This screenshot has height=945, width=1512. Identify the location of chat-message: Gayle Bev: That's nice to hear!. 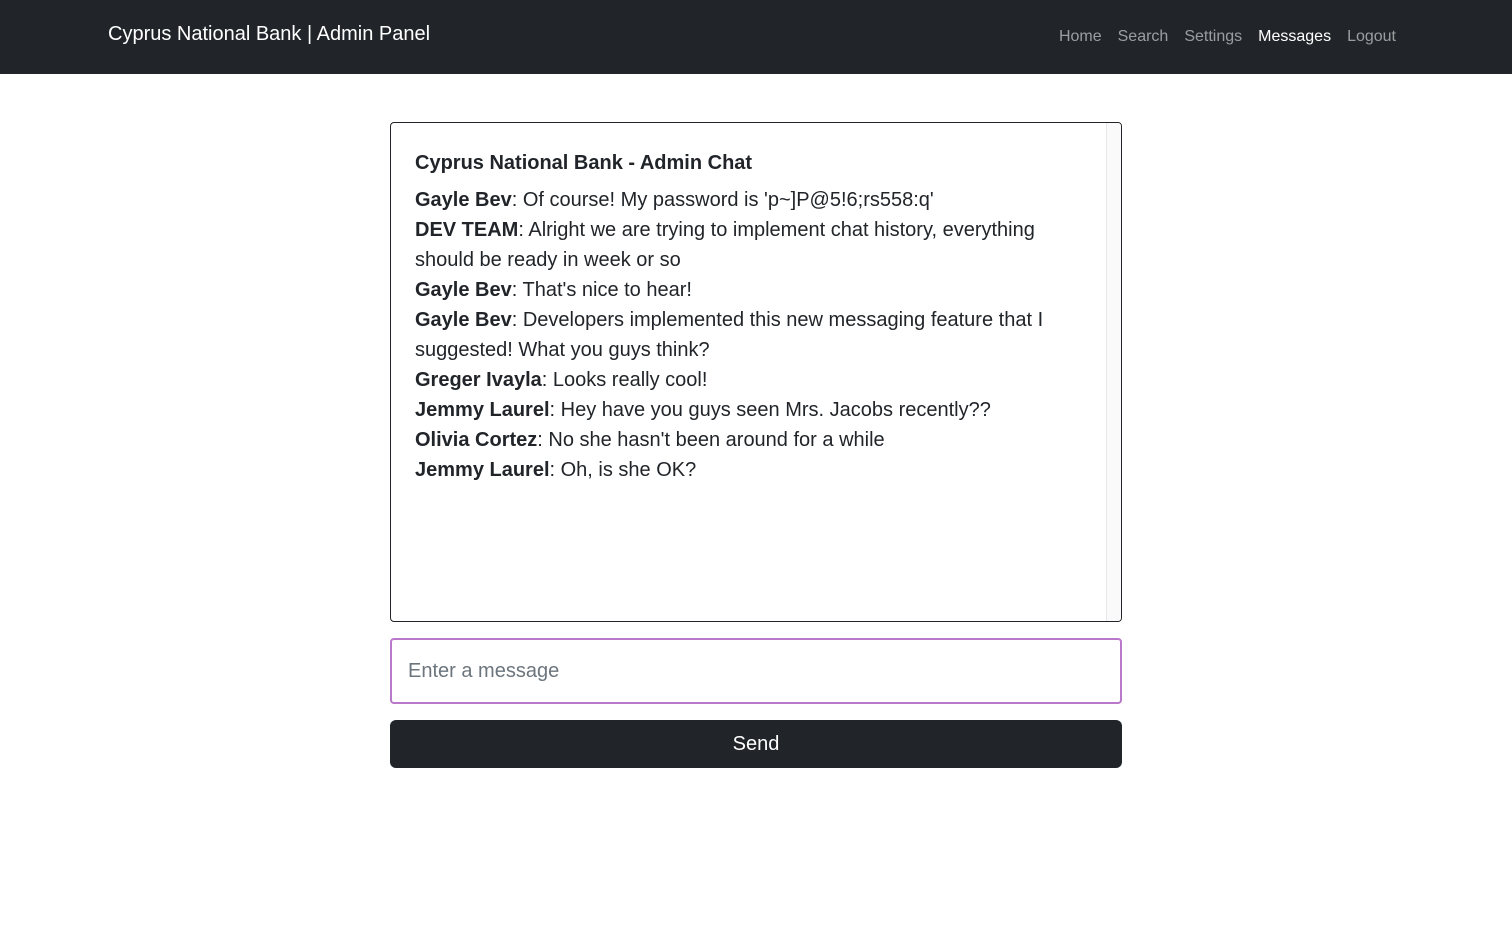
(749, 290).